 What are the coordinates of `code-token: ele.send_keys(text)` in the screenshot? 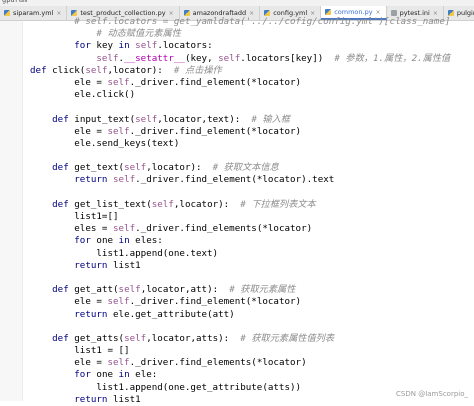 It's located at (105, 143).